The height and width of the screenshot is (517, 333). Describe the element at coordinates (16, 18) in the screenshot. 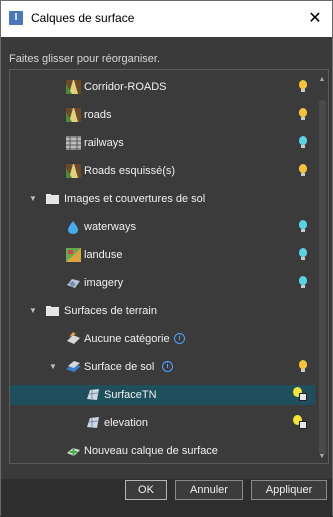

I see `app-icon: I` at that location.